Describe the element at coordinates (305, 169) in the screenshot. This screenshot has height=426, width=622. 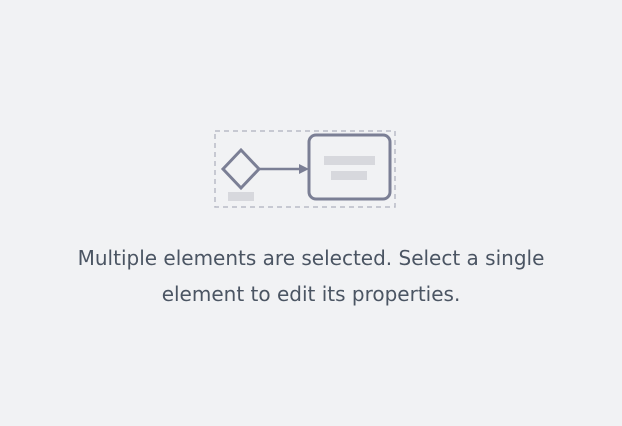
I see `multi-selection-diagram-icon` at that location.